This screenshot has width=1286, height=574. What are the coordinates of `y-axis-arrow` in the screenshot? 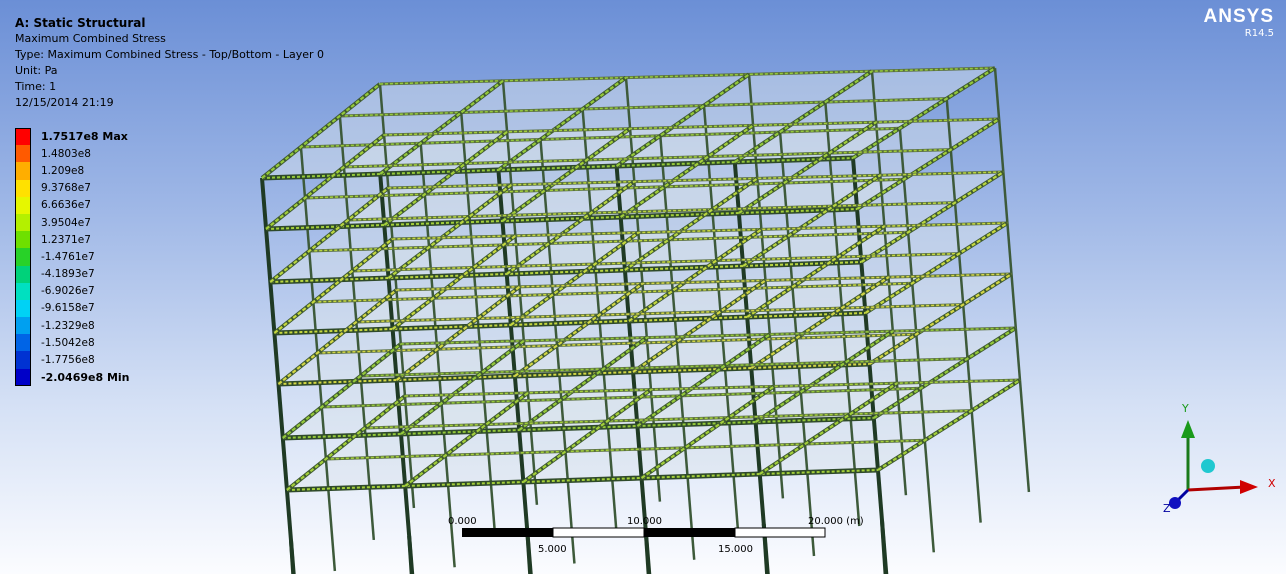 It's located at (1188, 429).